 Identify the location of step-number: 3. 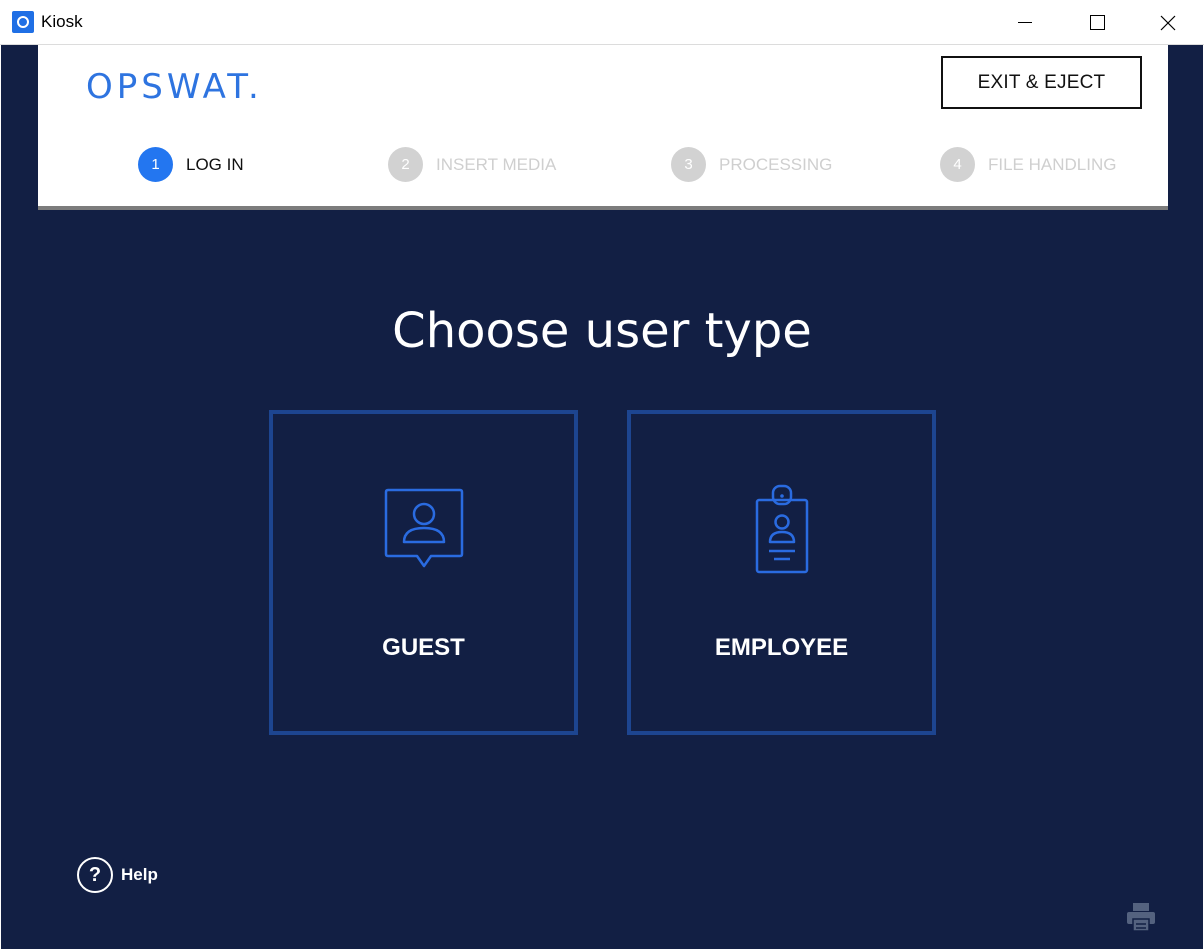
(688, 164).